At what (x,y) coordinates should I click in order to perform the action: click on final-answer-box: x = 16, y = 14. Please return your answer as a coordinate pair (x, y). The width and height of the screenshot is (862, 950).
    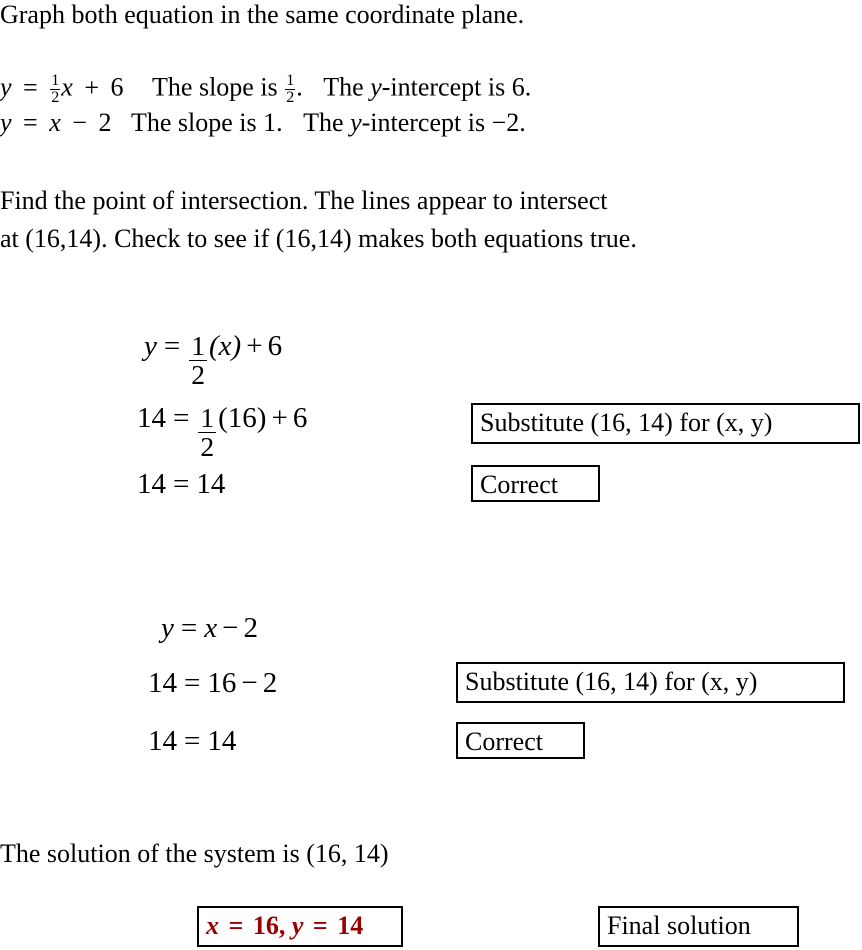
    Looking at the image, I should click on (300, 926).